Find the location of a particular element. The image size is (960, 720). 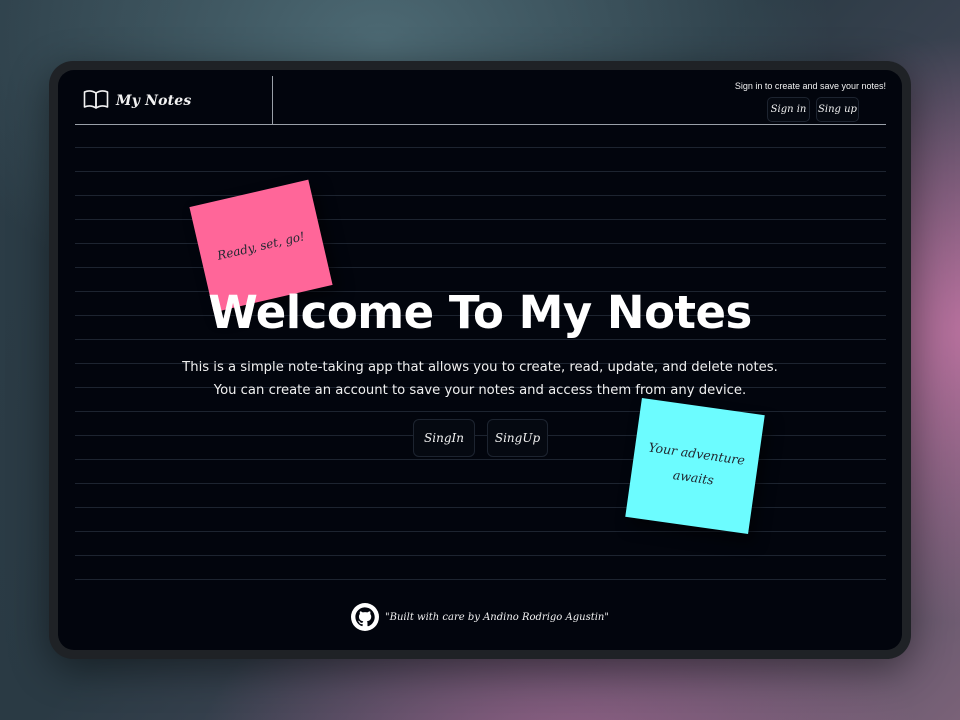

github-icon is located at coordinates (365, 617).